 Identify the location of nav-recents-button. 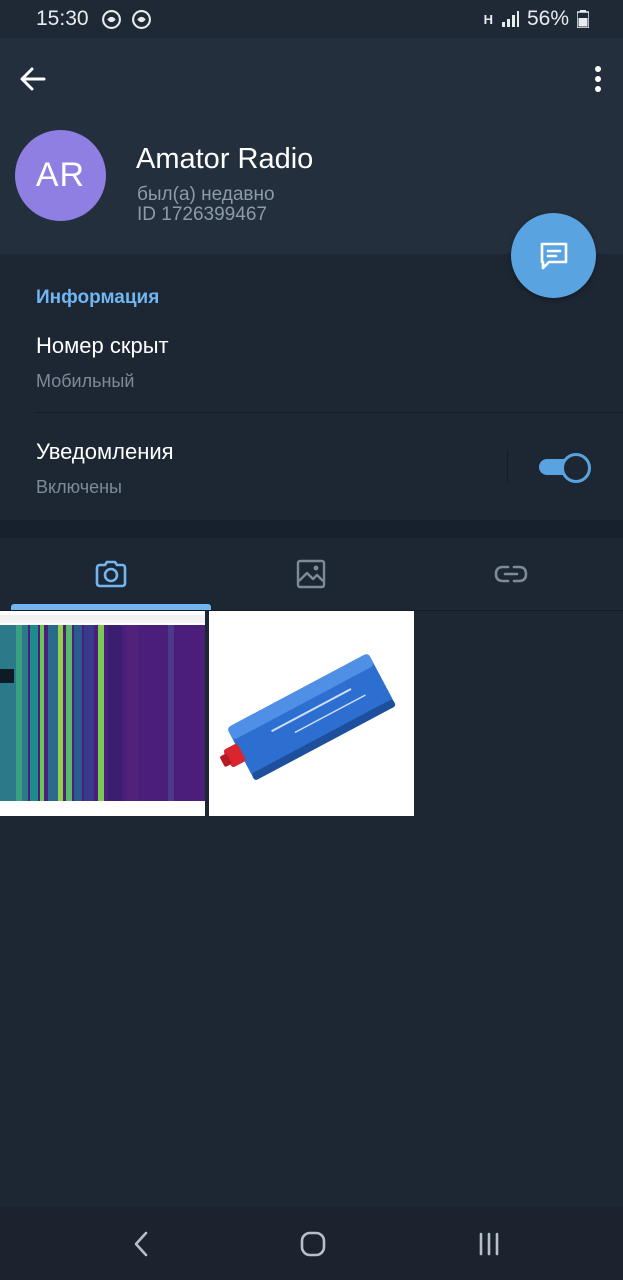
(489, 1244).